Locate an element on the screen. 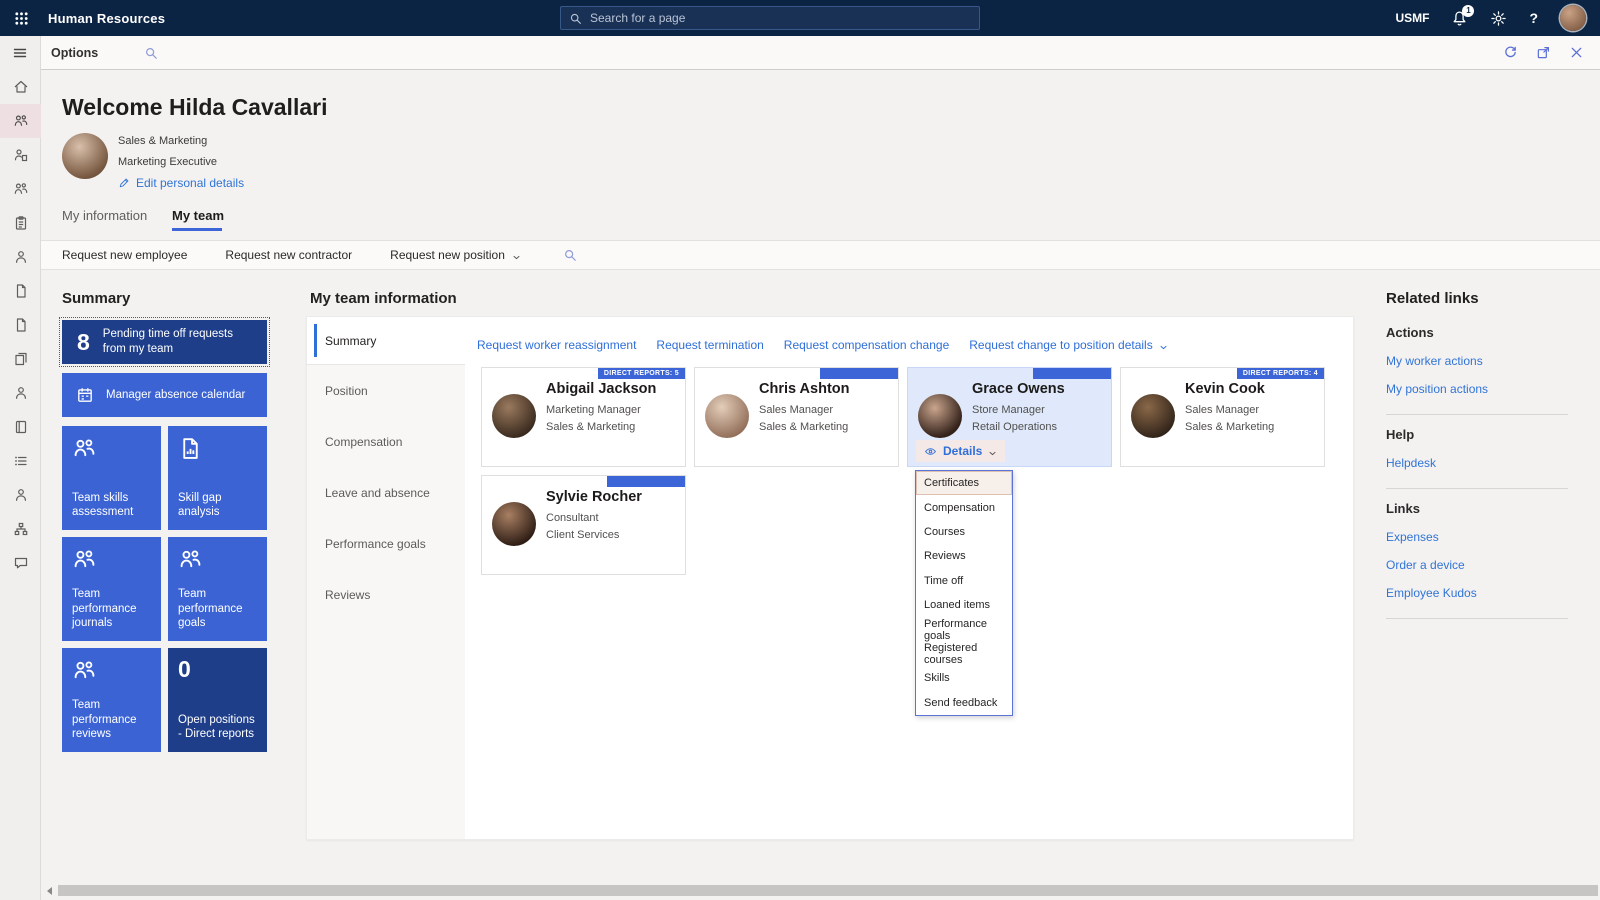 The image size is (1600, 900). close-icon is located at coordinates (1576, 52).